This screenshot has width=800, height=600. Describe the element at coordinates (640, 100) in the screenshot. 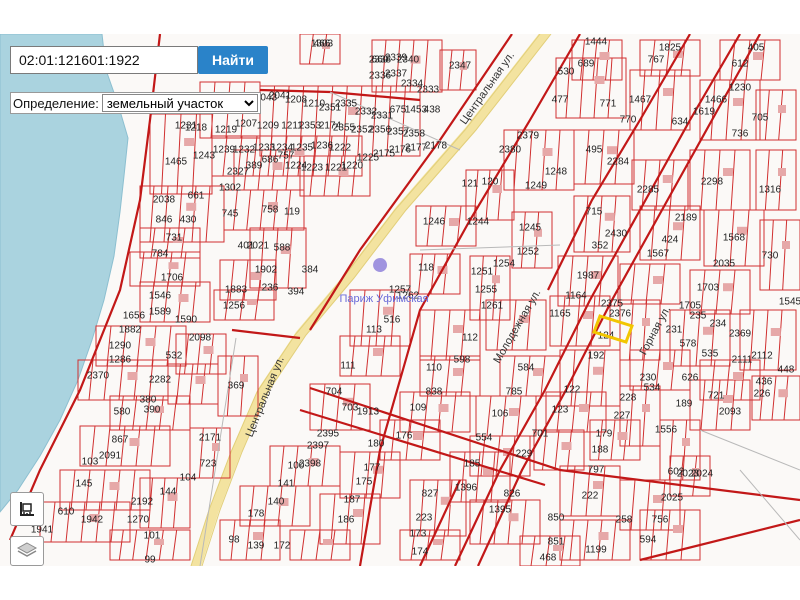

I see `parcel-number-label: 1467` at that location.